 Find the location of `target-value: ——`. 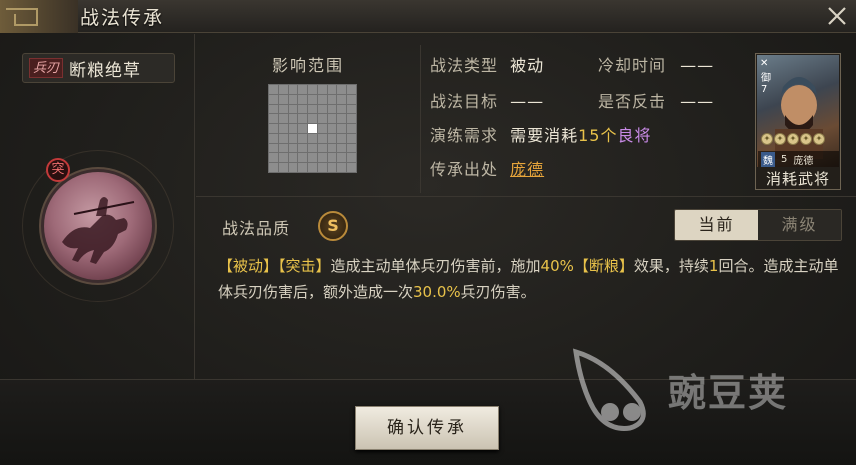

target-value: —— is located at coordinates (527, 101).